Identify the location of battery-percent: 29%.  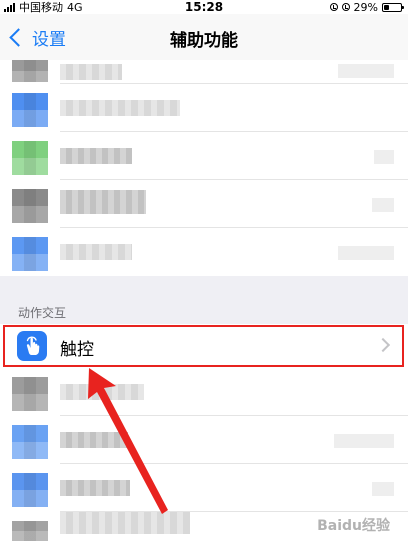
(365, 7).